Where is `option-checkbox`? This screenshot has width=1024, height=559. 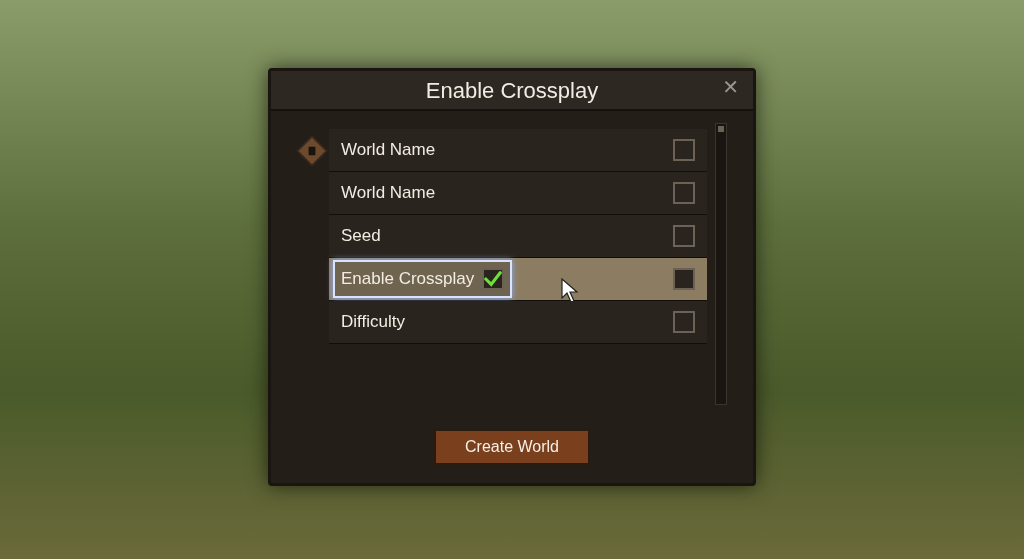 option-checkbox is located at coordinates (493, 279).